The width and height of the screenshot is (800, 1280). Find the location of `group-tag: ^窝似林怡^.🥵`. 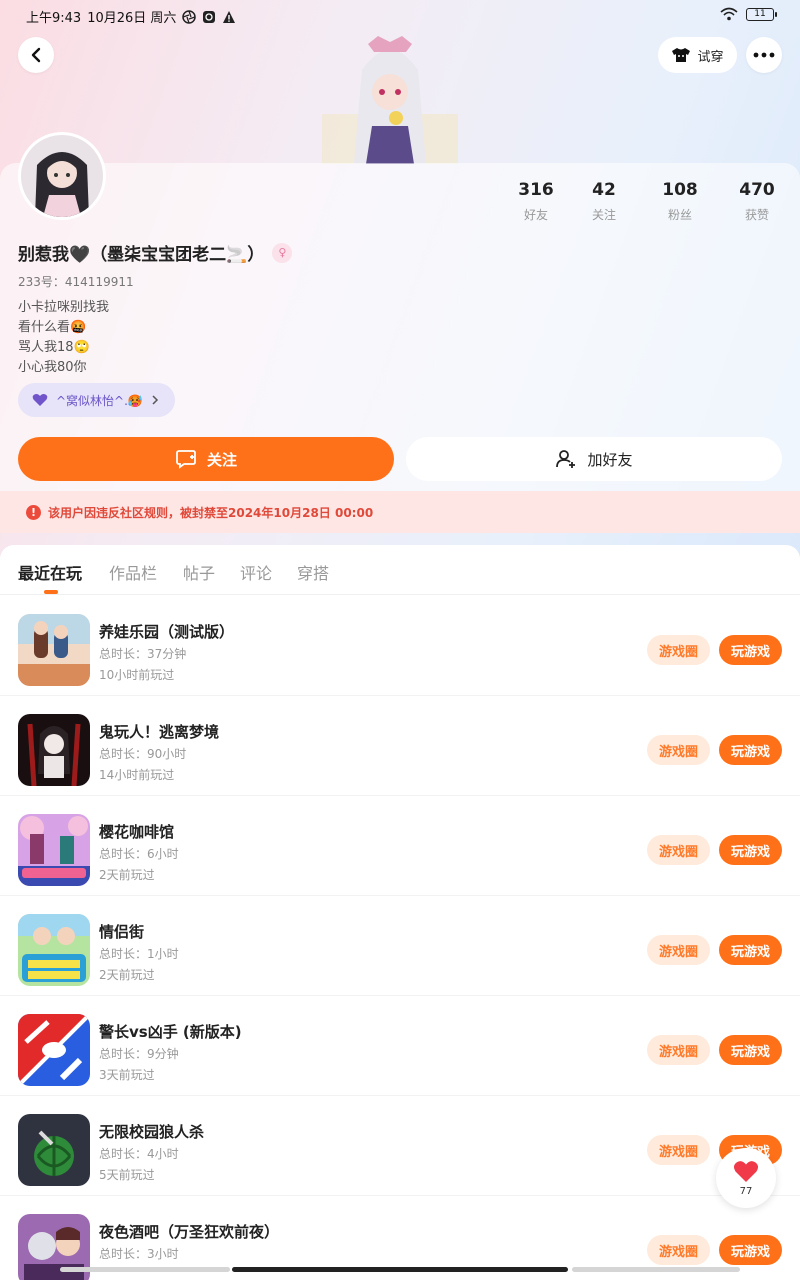

group-tag: ^窝似林怡^.🥵 is located at coordinates (96, 400).